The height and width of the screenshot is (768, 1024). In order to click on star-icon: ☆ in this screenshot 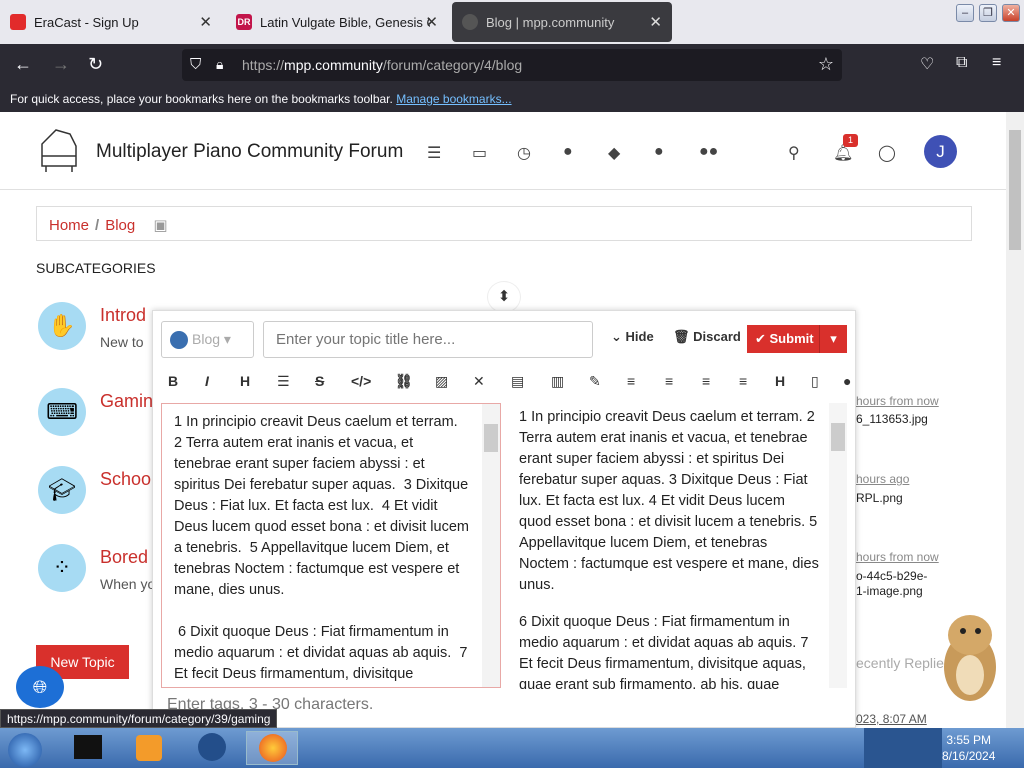, I will do `click(826, 64)`.